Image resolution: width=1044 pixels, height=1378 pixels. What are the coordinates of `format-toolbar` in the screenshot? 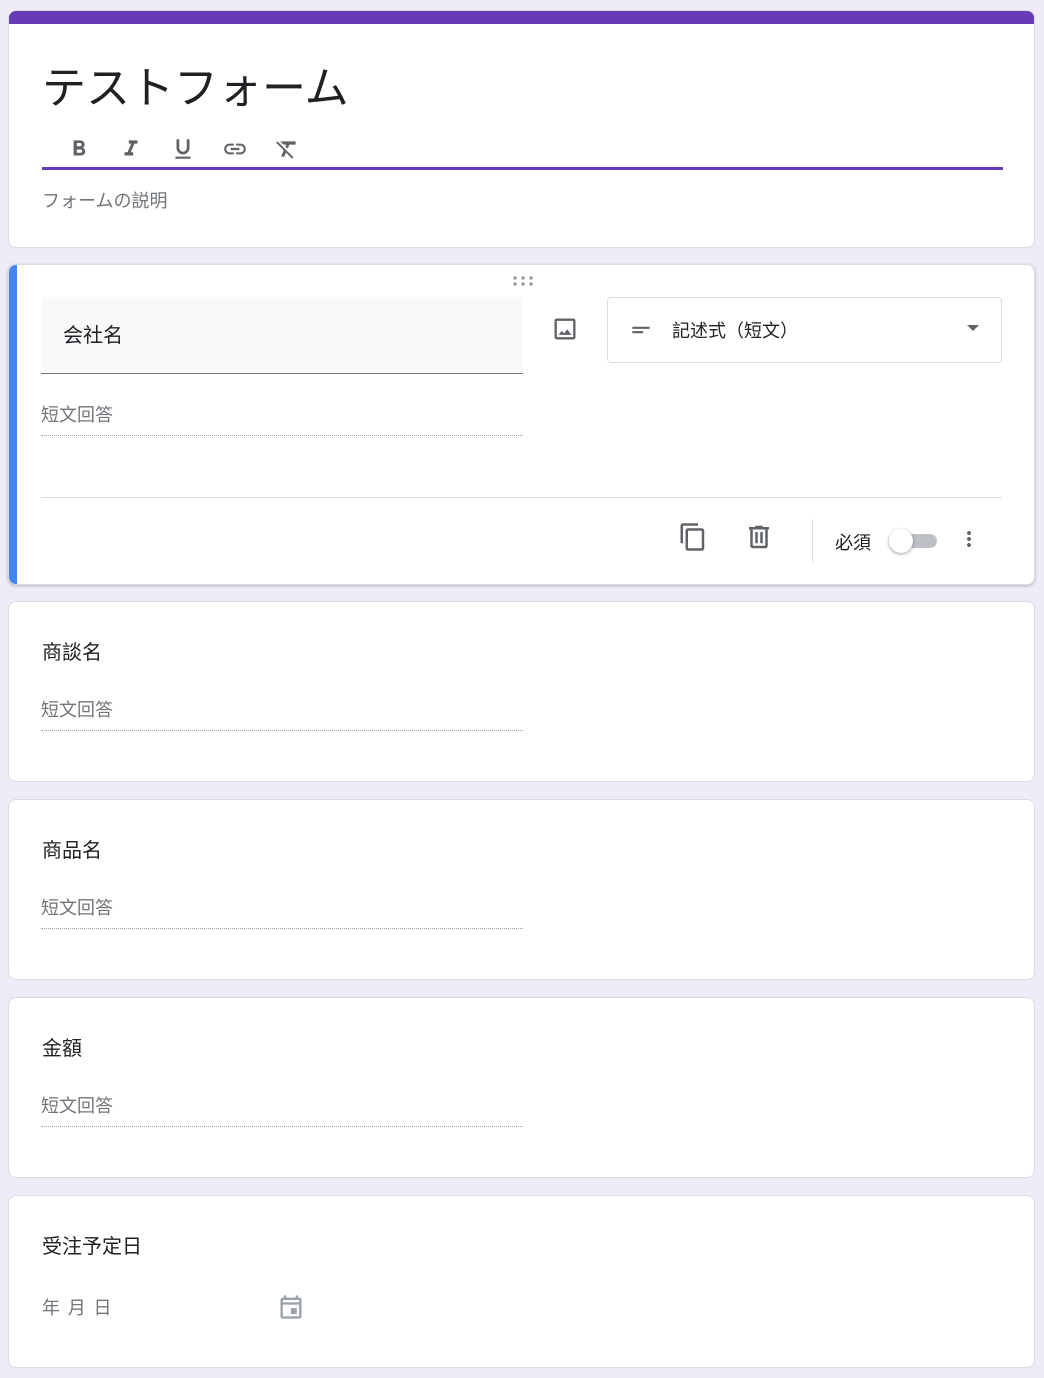 It's located at (183, 149).